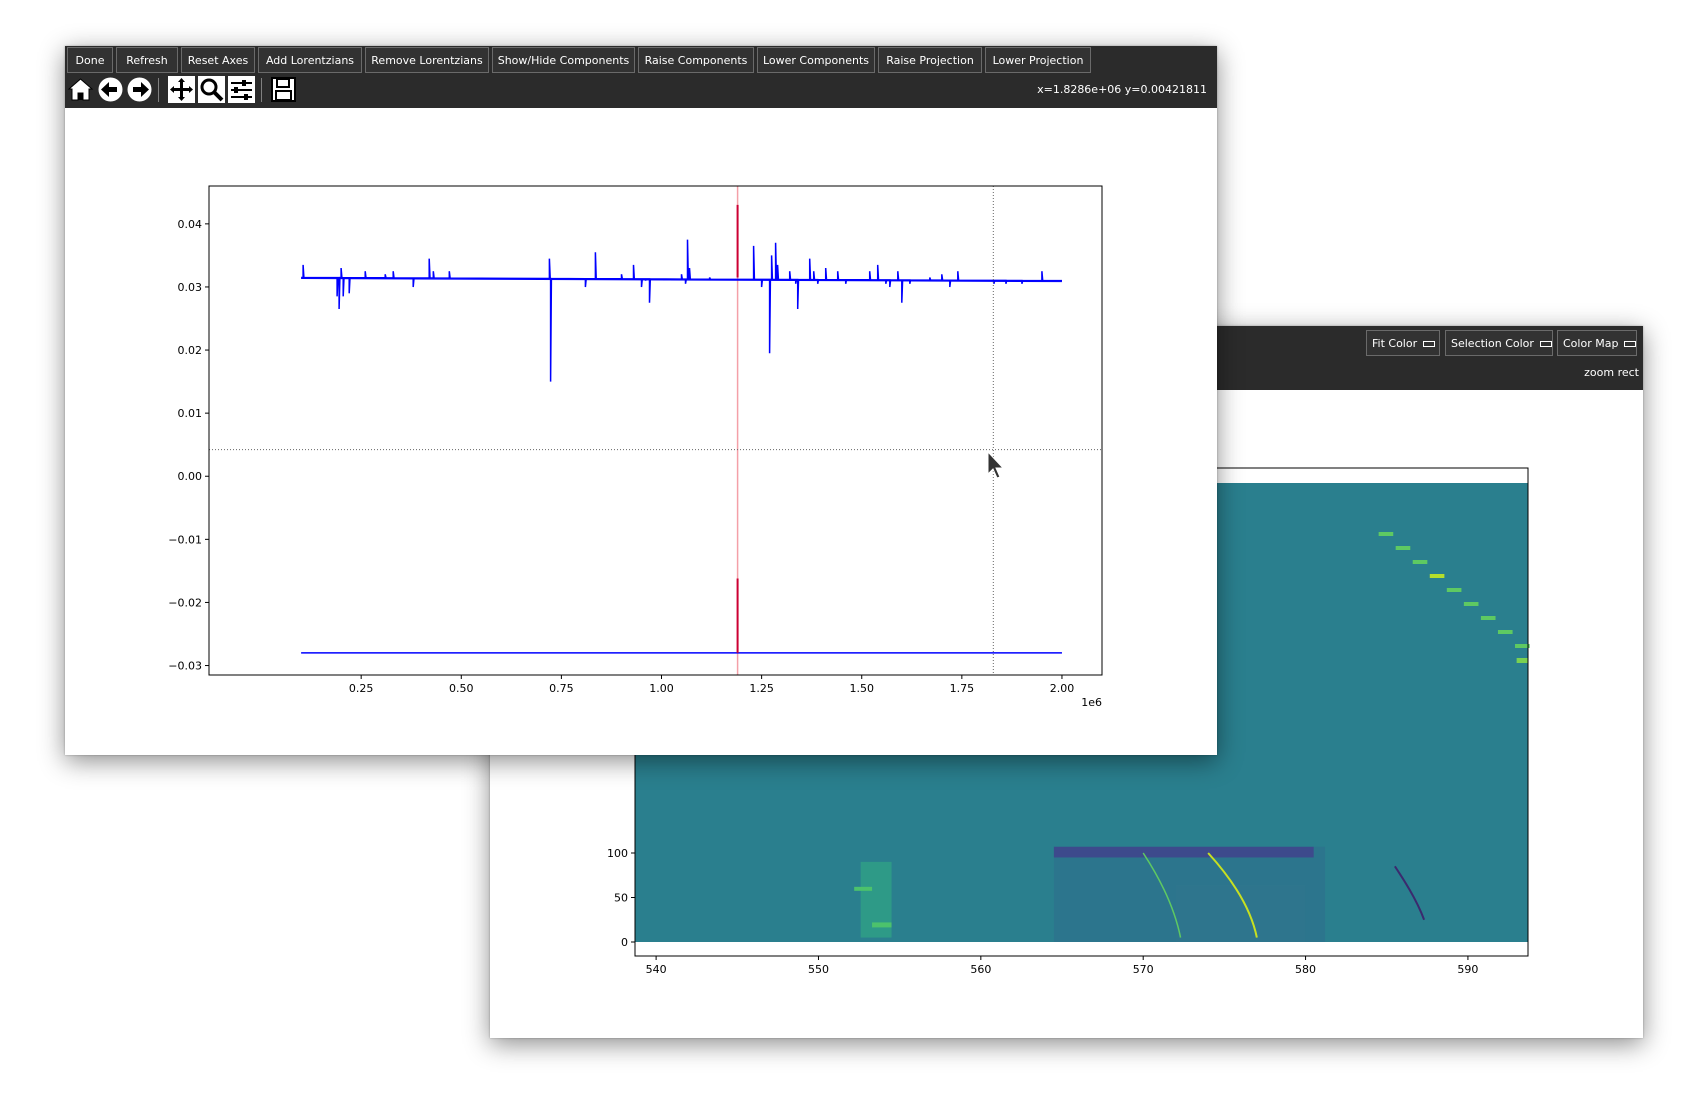 The image size is (1706, 1097). Describe the element at coordinates (661, 688) in the screenshot. I see `x-tick-label: 1.00` at that location.